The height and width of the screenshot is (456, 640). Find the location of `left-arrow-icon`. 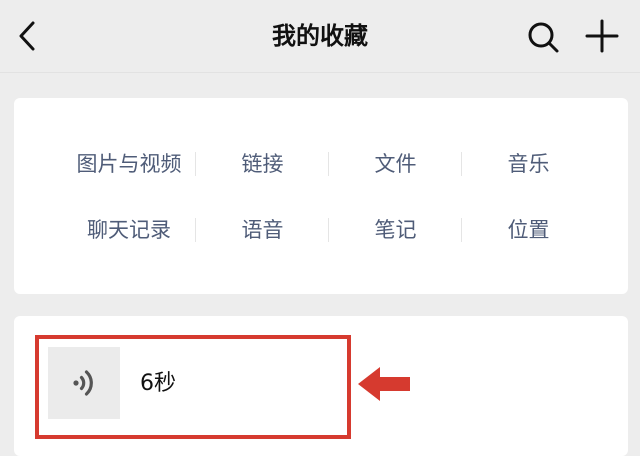

left-arrow-icon is located at coordinates (384, 384).